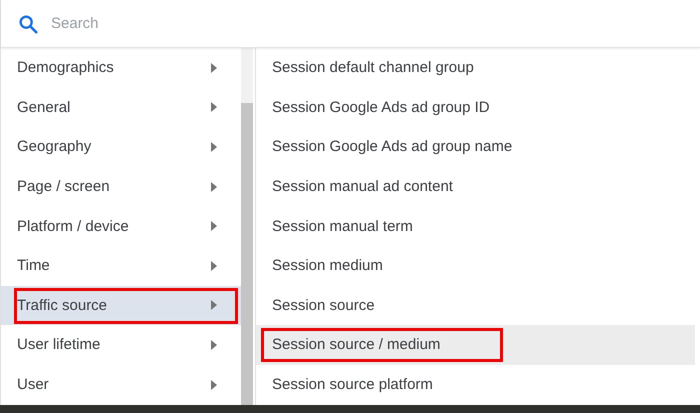 The image size is (700, 413). I want to click on category-item: General, so click(121, 108).